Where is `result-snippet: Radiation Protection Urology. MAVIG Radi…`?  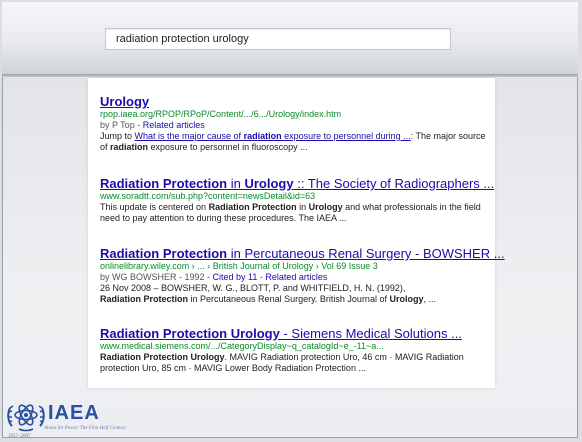 result-snippet: Radiation Protection Urology. MAVIG Radi… is located at coordinates (282, 362).